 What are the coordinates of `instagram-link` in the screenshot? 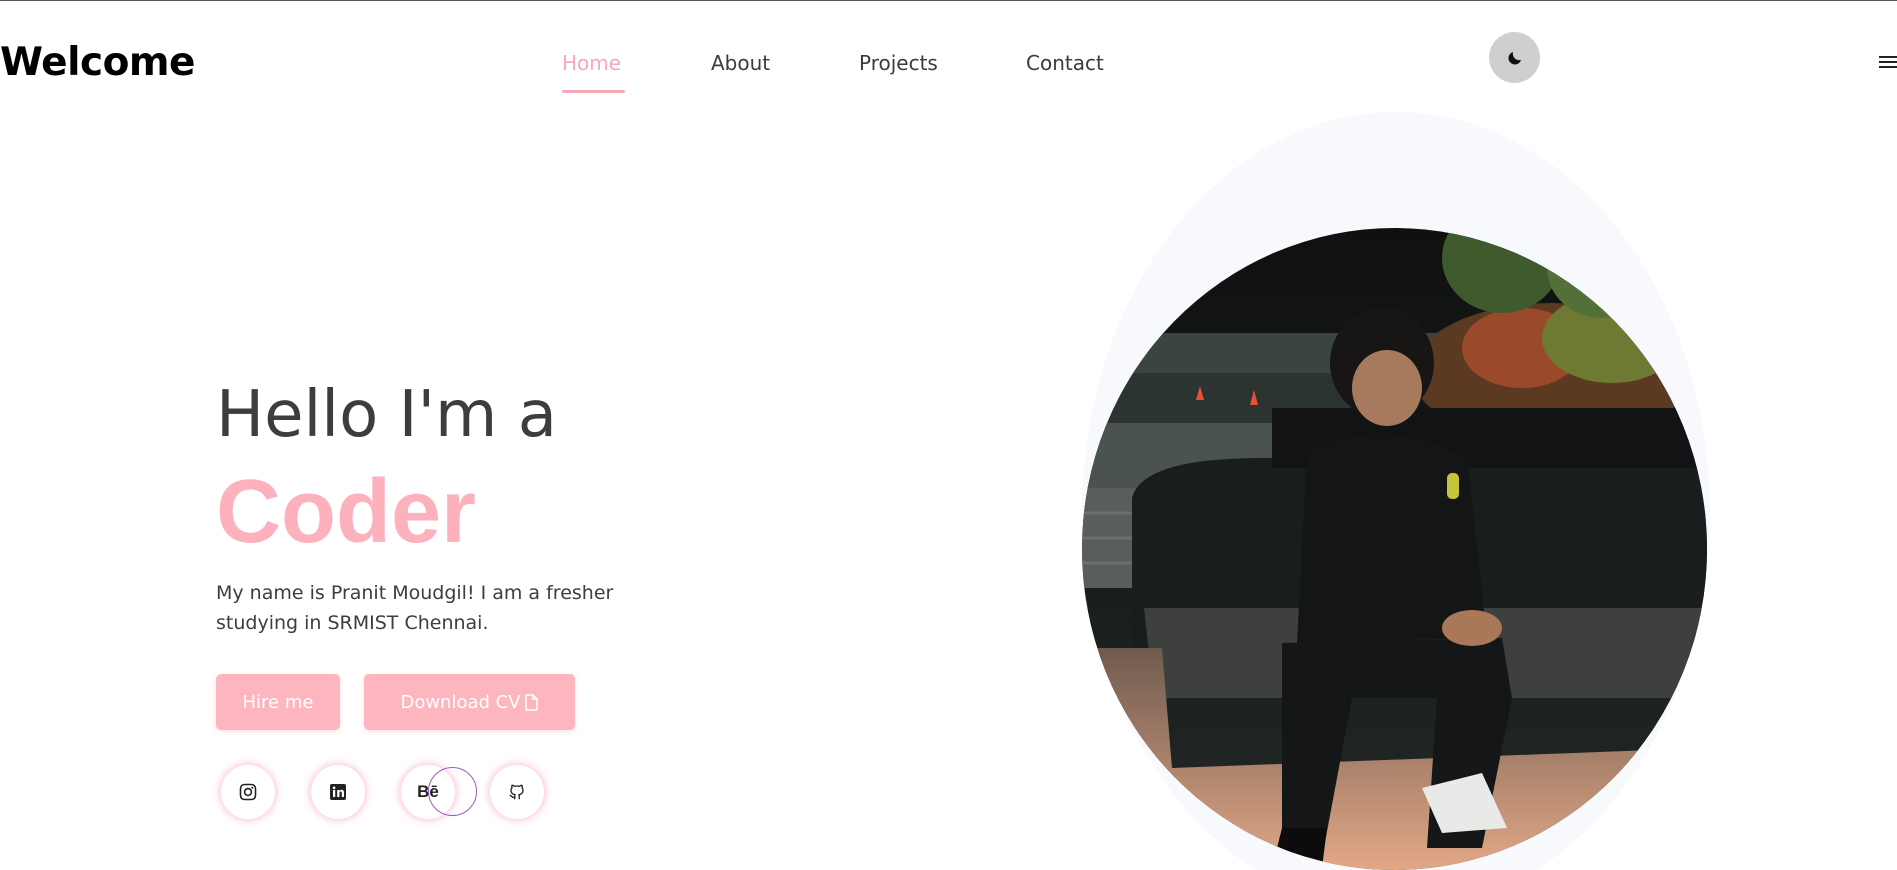 It's located at (248, 792).